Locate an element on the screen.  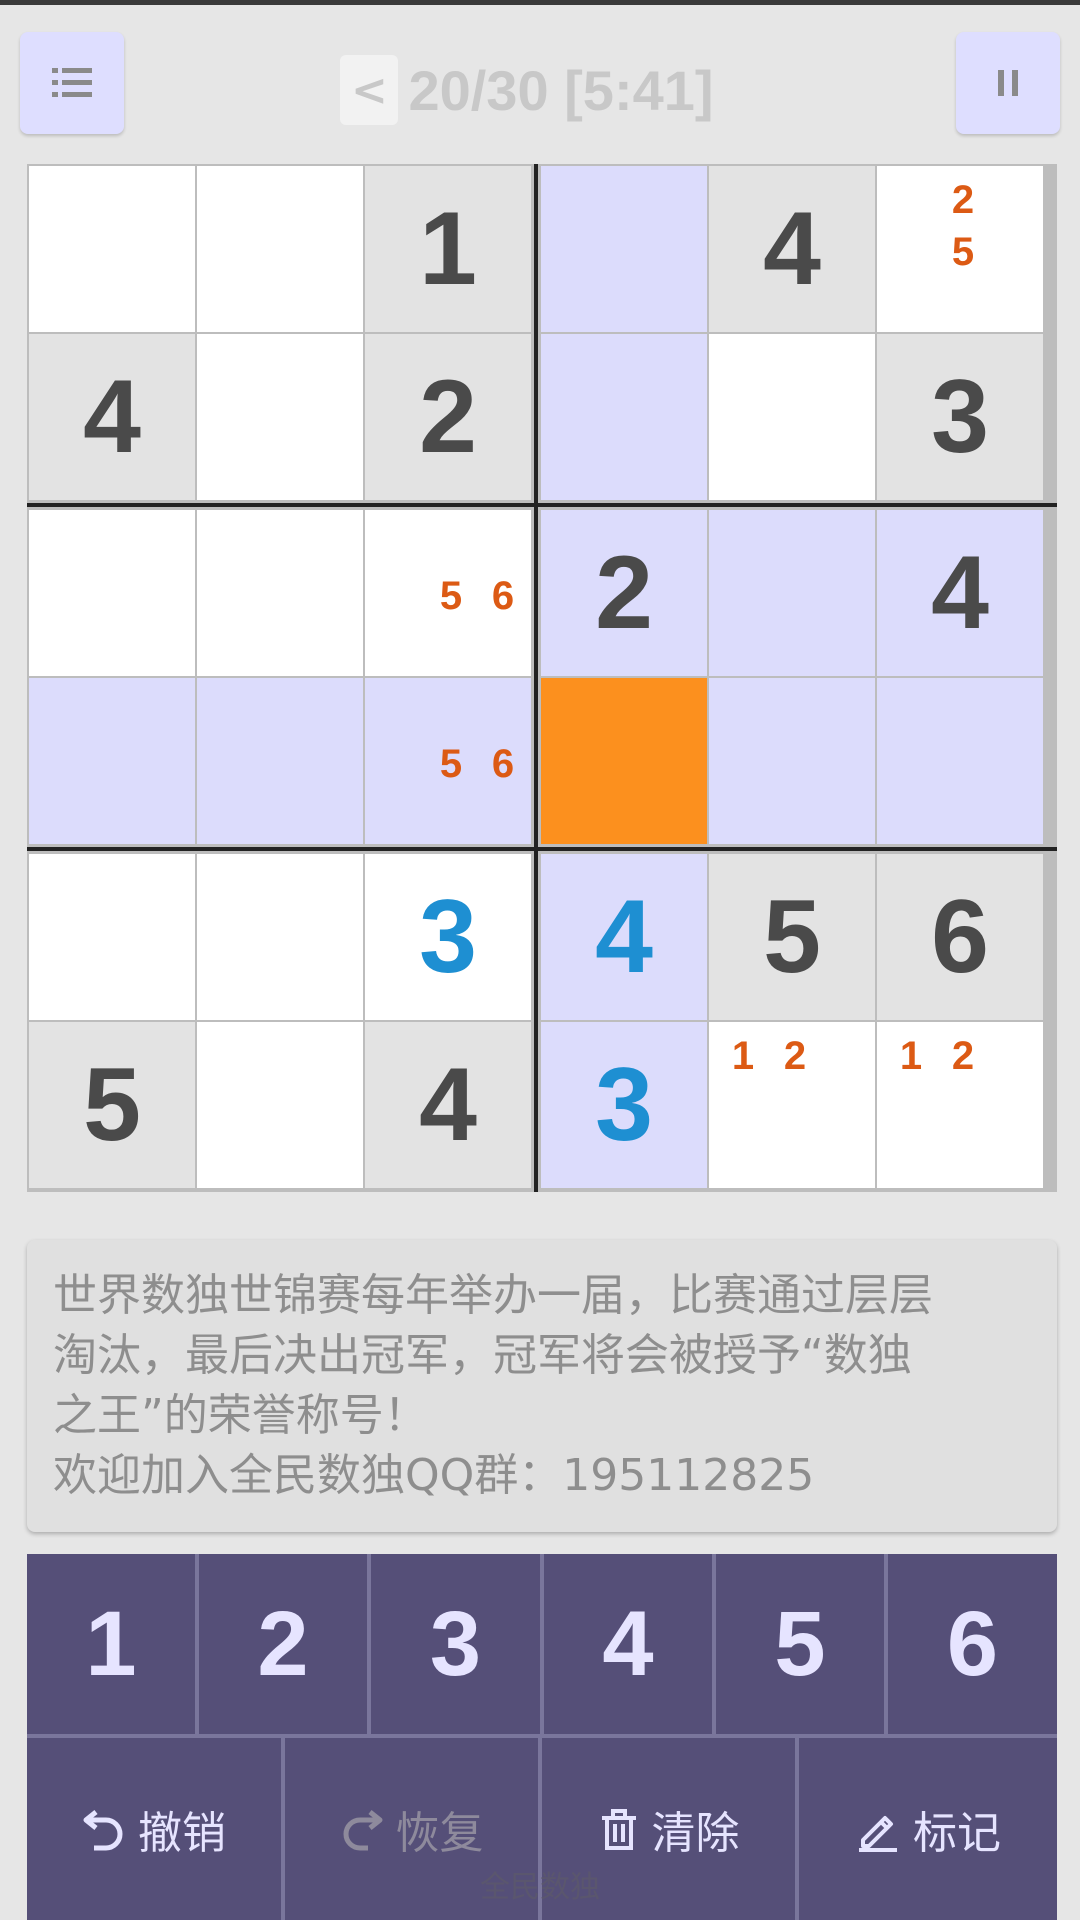
cell-r6-c1: 5 is located at coordinates (112, 1105).